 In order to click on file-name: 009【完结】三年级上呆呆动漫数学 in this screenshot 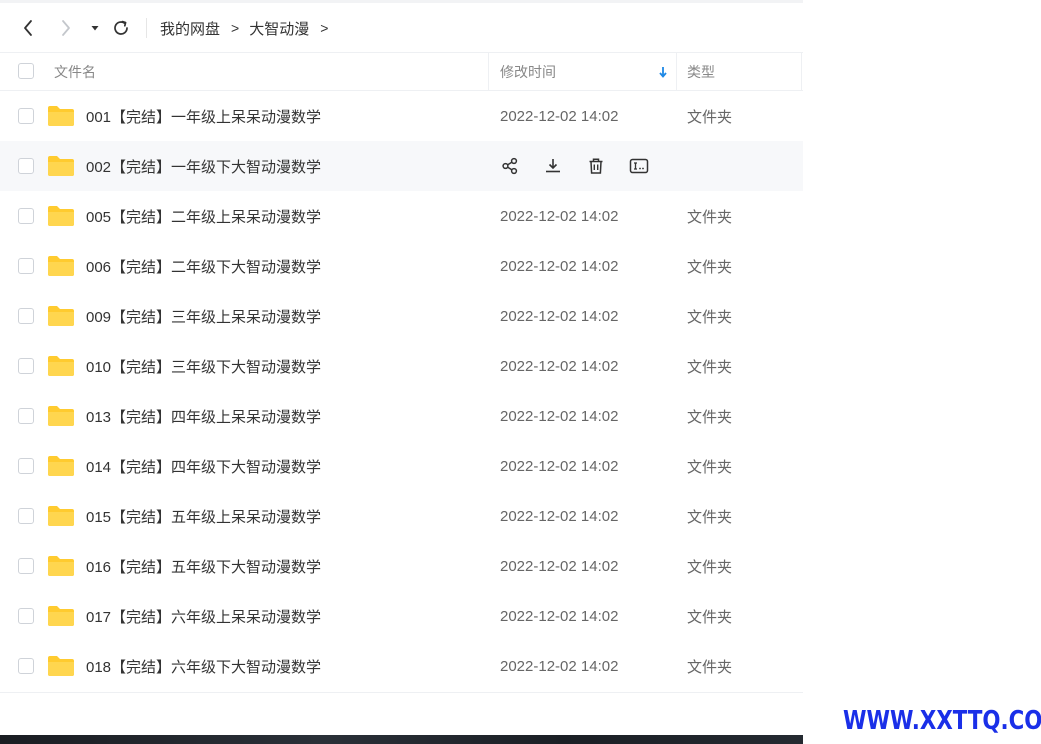, I will do `click(203, 316)`.